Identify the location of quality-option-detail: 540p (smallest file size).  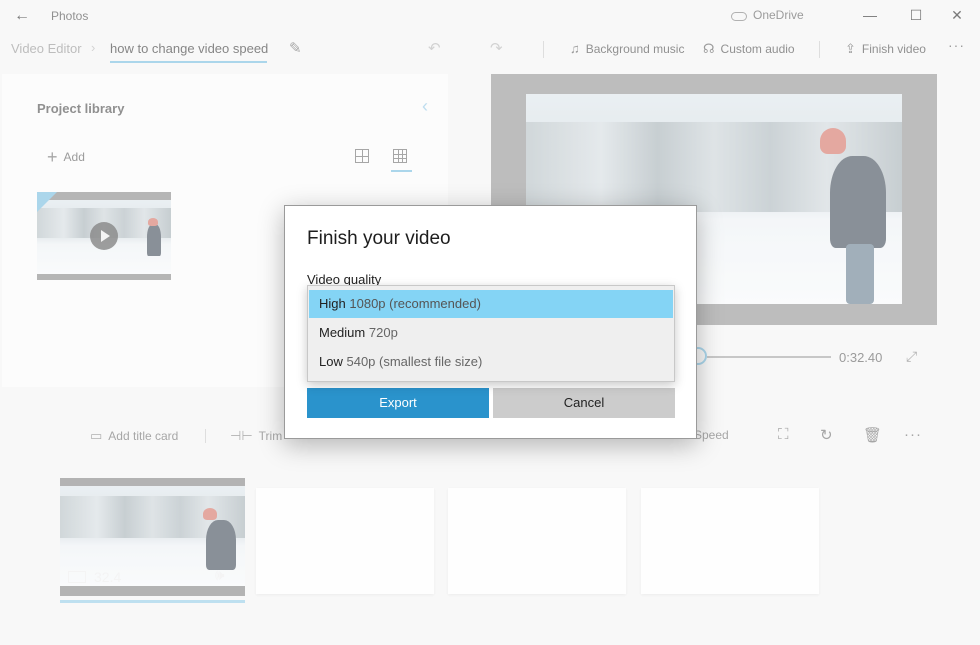
(414, 361).